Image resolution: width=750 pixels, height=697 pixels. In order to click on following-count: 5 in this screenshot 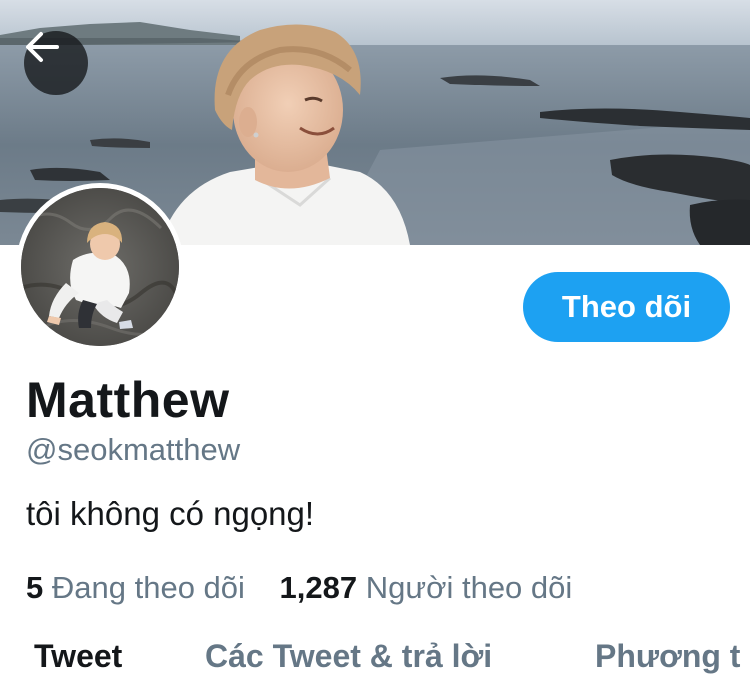, I will do `click(35, 587)`.